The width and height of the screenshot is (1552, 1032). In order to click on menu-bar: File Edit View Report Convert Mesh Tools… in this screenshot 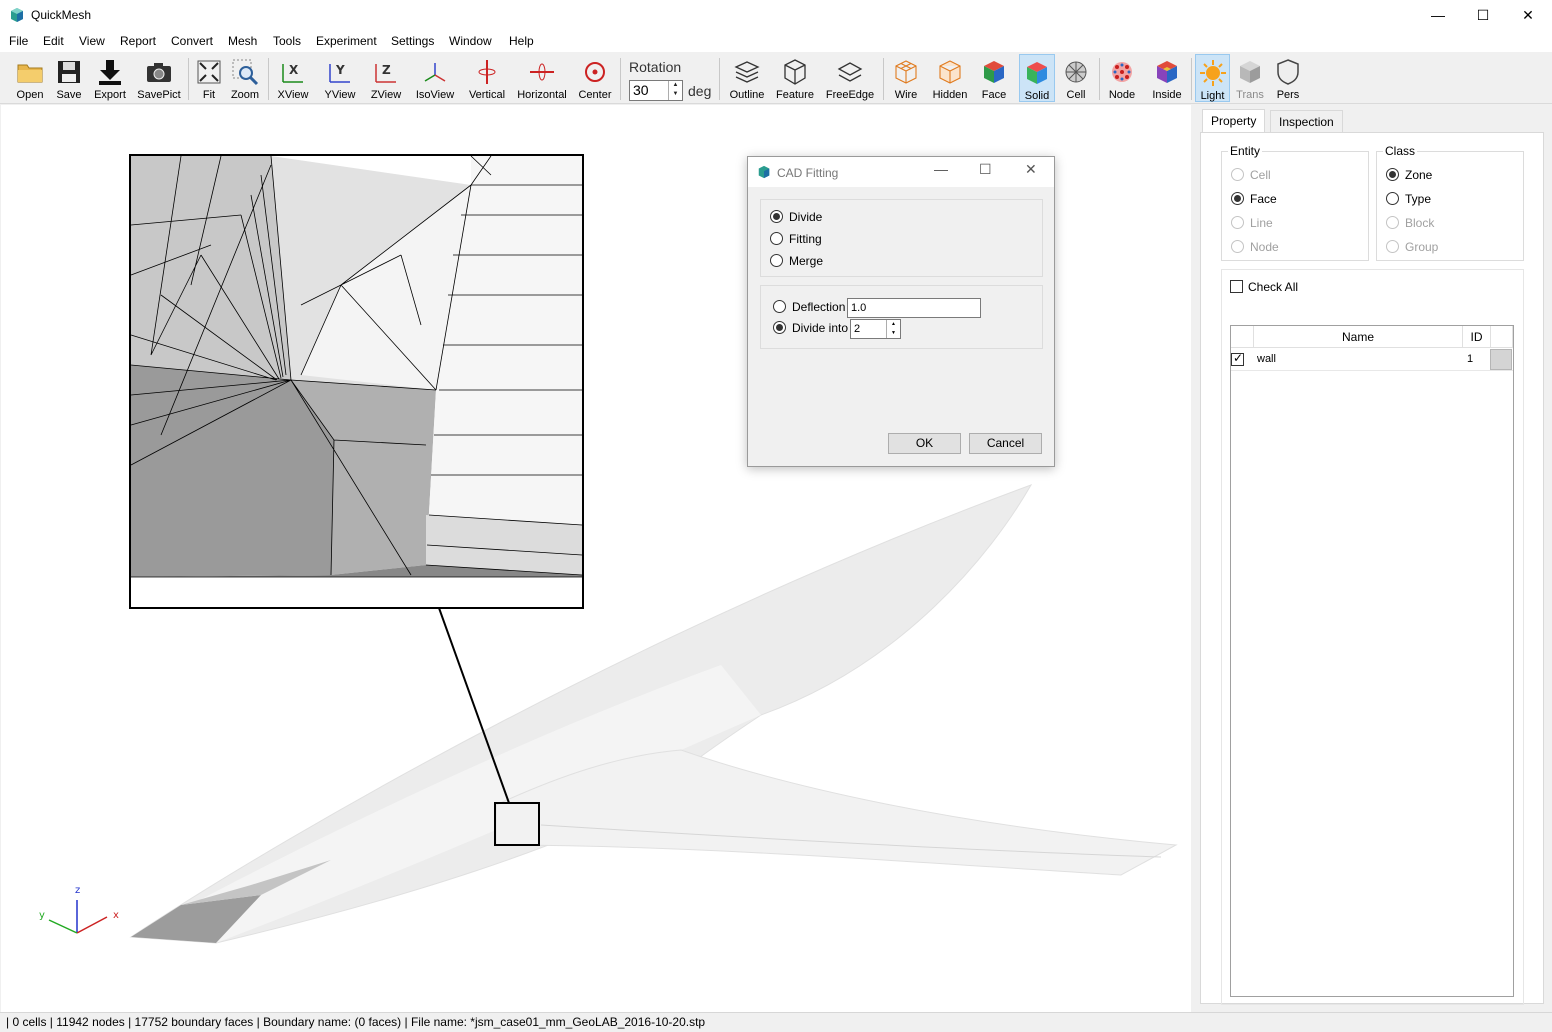, I will do `click(776, 41)`.